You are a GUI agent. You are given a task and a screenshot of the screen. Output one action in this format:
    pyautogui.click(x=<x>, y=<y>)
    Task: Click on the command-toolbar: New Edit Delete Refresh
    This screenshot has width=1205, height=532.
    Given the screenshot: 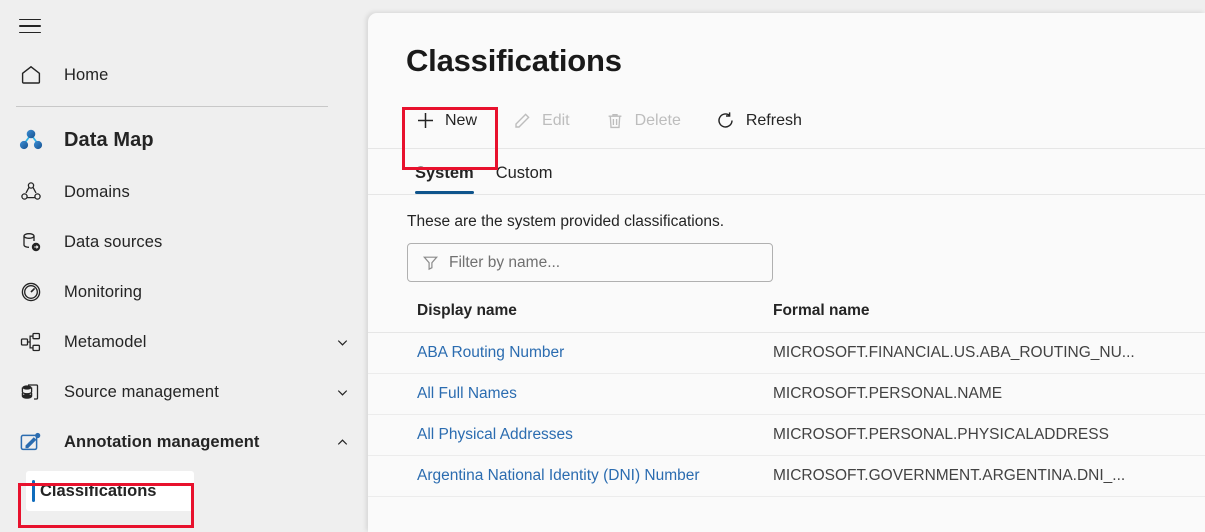 What is the action you would take?
    pyautogui.click(x=786, y=121)
    